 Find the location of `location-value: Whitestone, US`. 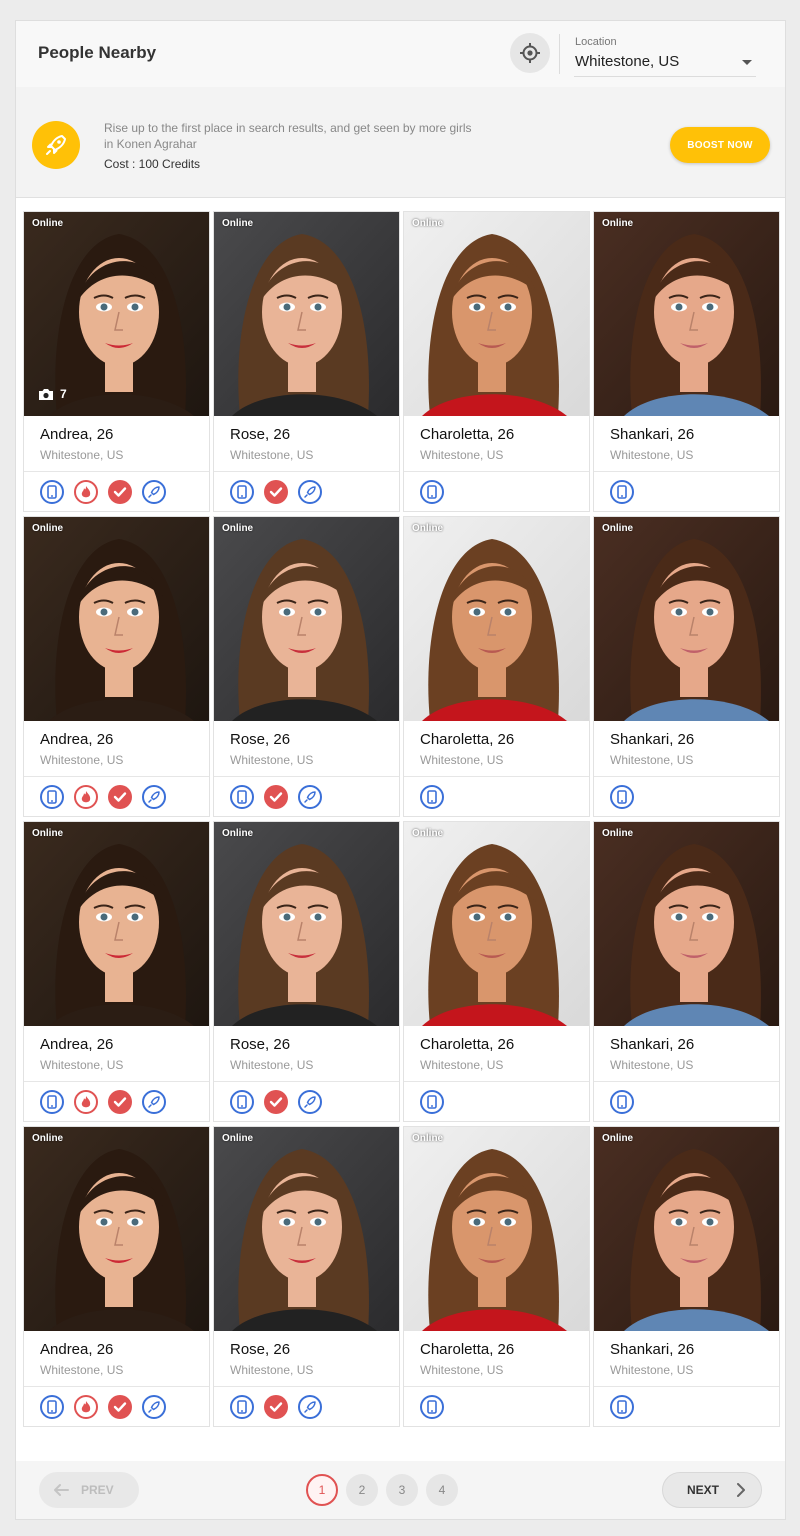

location-value: Whitestone, US is located at coordinates (627, 61).